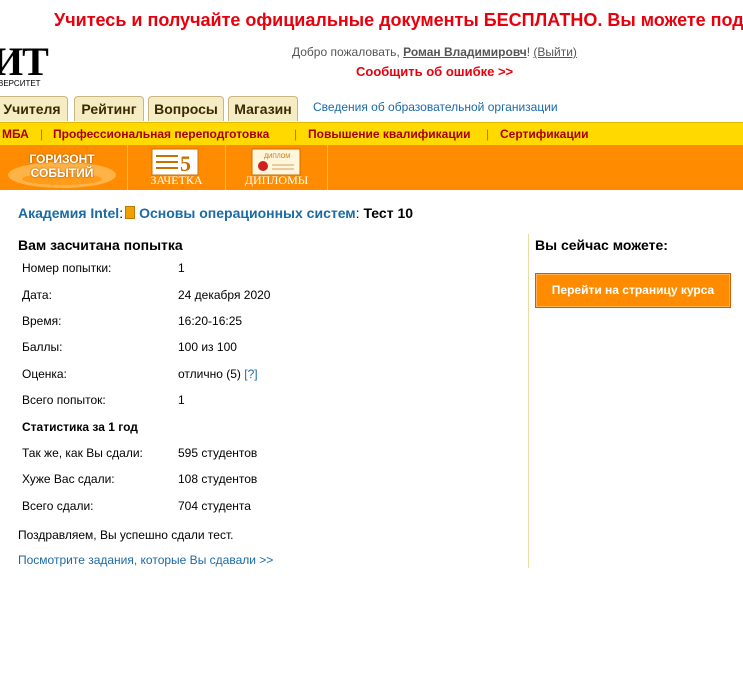  Describe the element at coordinates (44, 374) in the screenshot. I see `attempt-row-label: Оценка:` at that location.